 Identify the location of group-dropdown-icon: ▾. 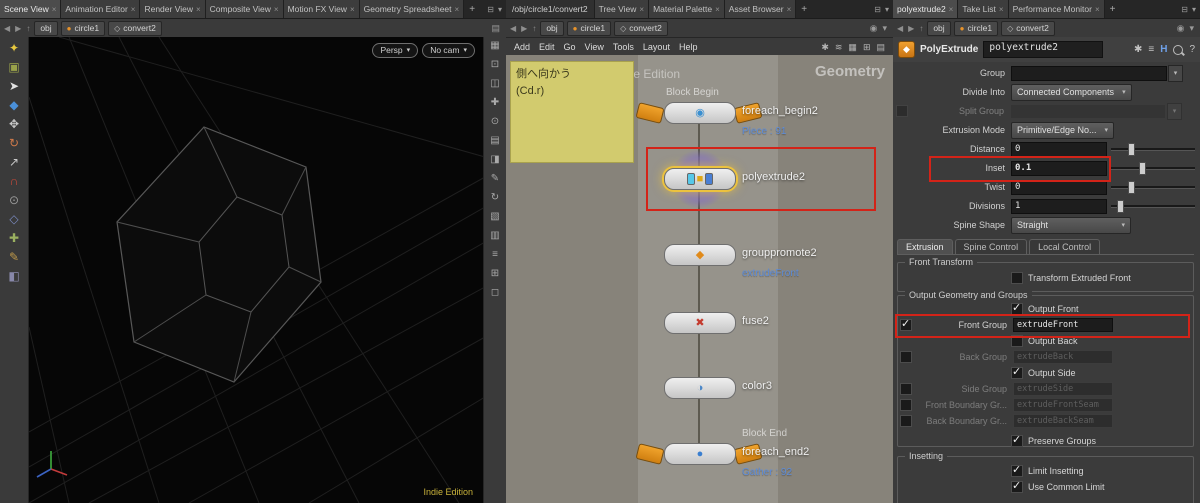
(1175, 73).